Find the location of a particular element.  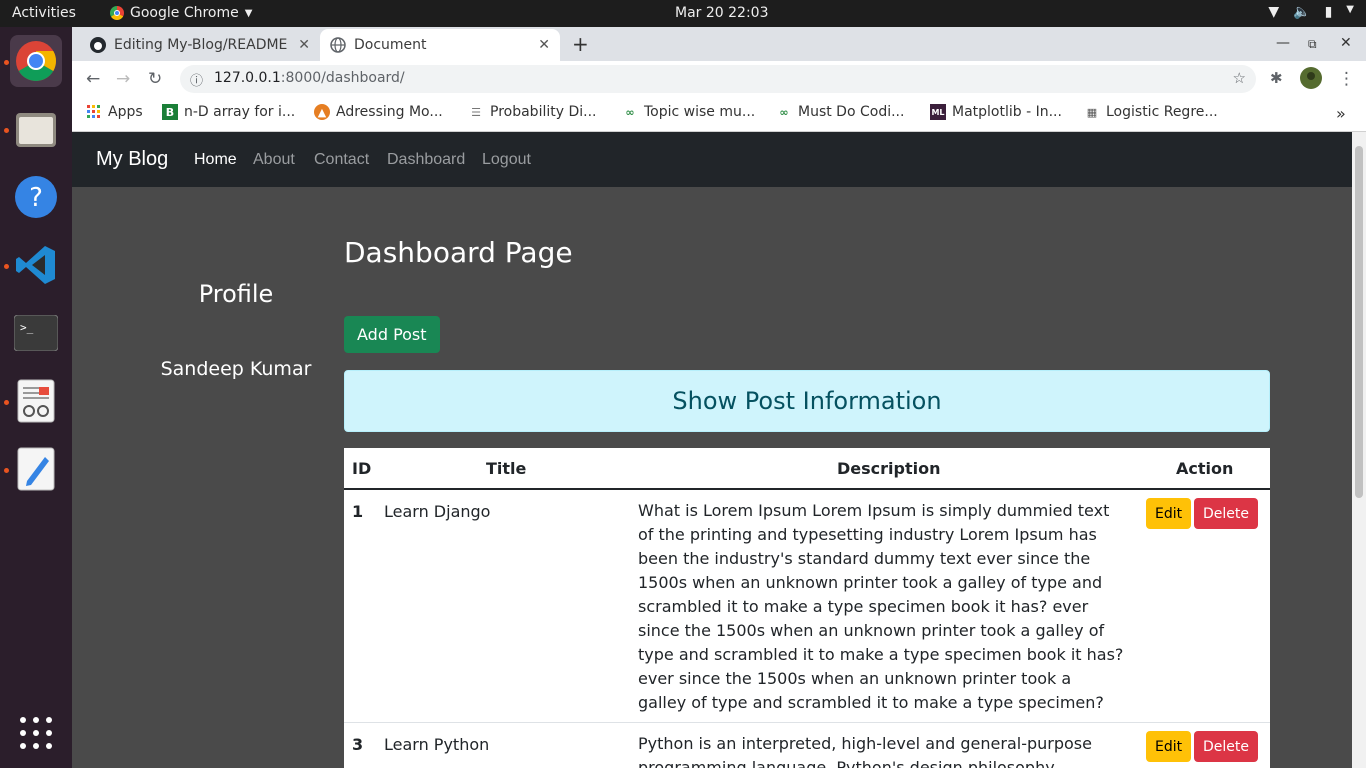

restore-icon: ⧉ is located at coordinates (1312, 44).